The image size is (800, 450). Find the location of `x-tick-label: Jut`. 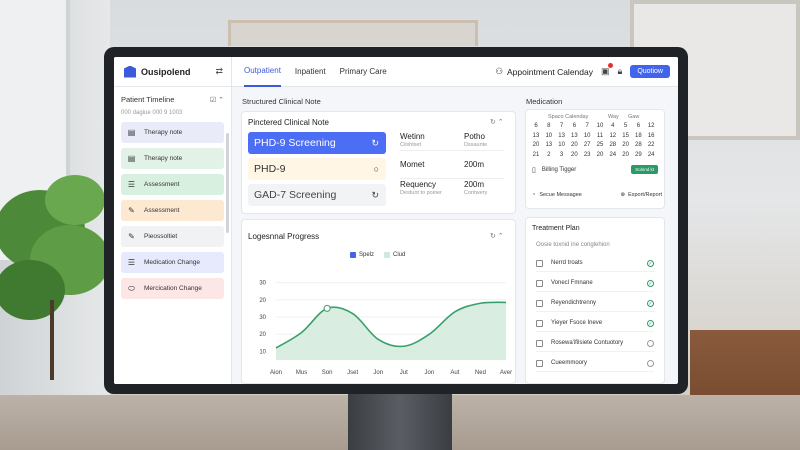

x-tick-label: Jut is located at coordinates (404, 373).